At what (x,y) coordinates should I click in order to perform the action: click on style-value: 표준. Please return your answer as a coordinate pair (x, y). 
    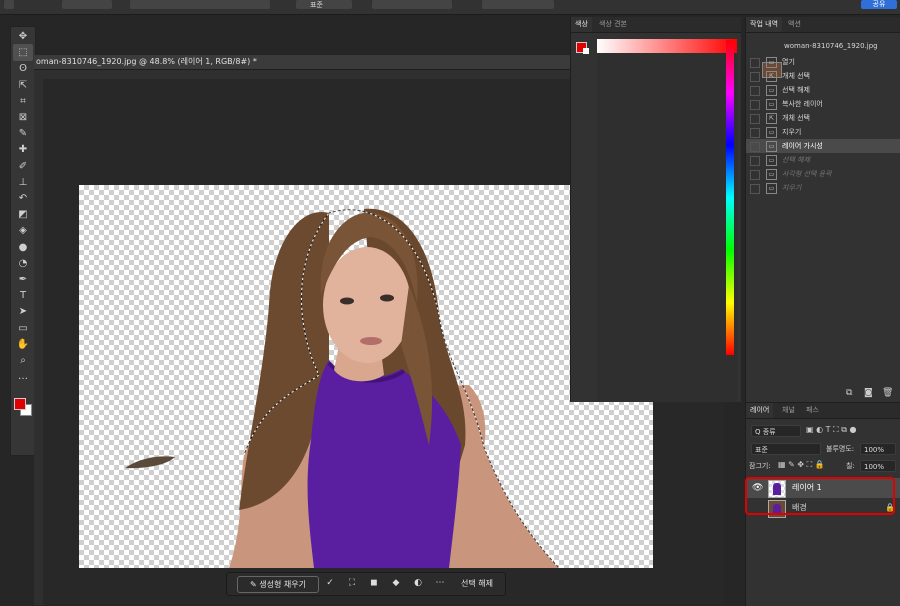
    Looking at the image, I should click on (316, 5).